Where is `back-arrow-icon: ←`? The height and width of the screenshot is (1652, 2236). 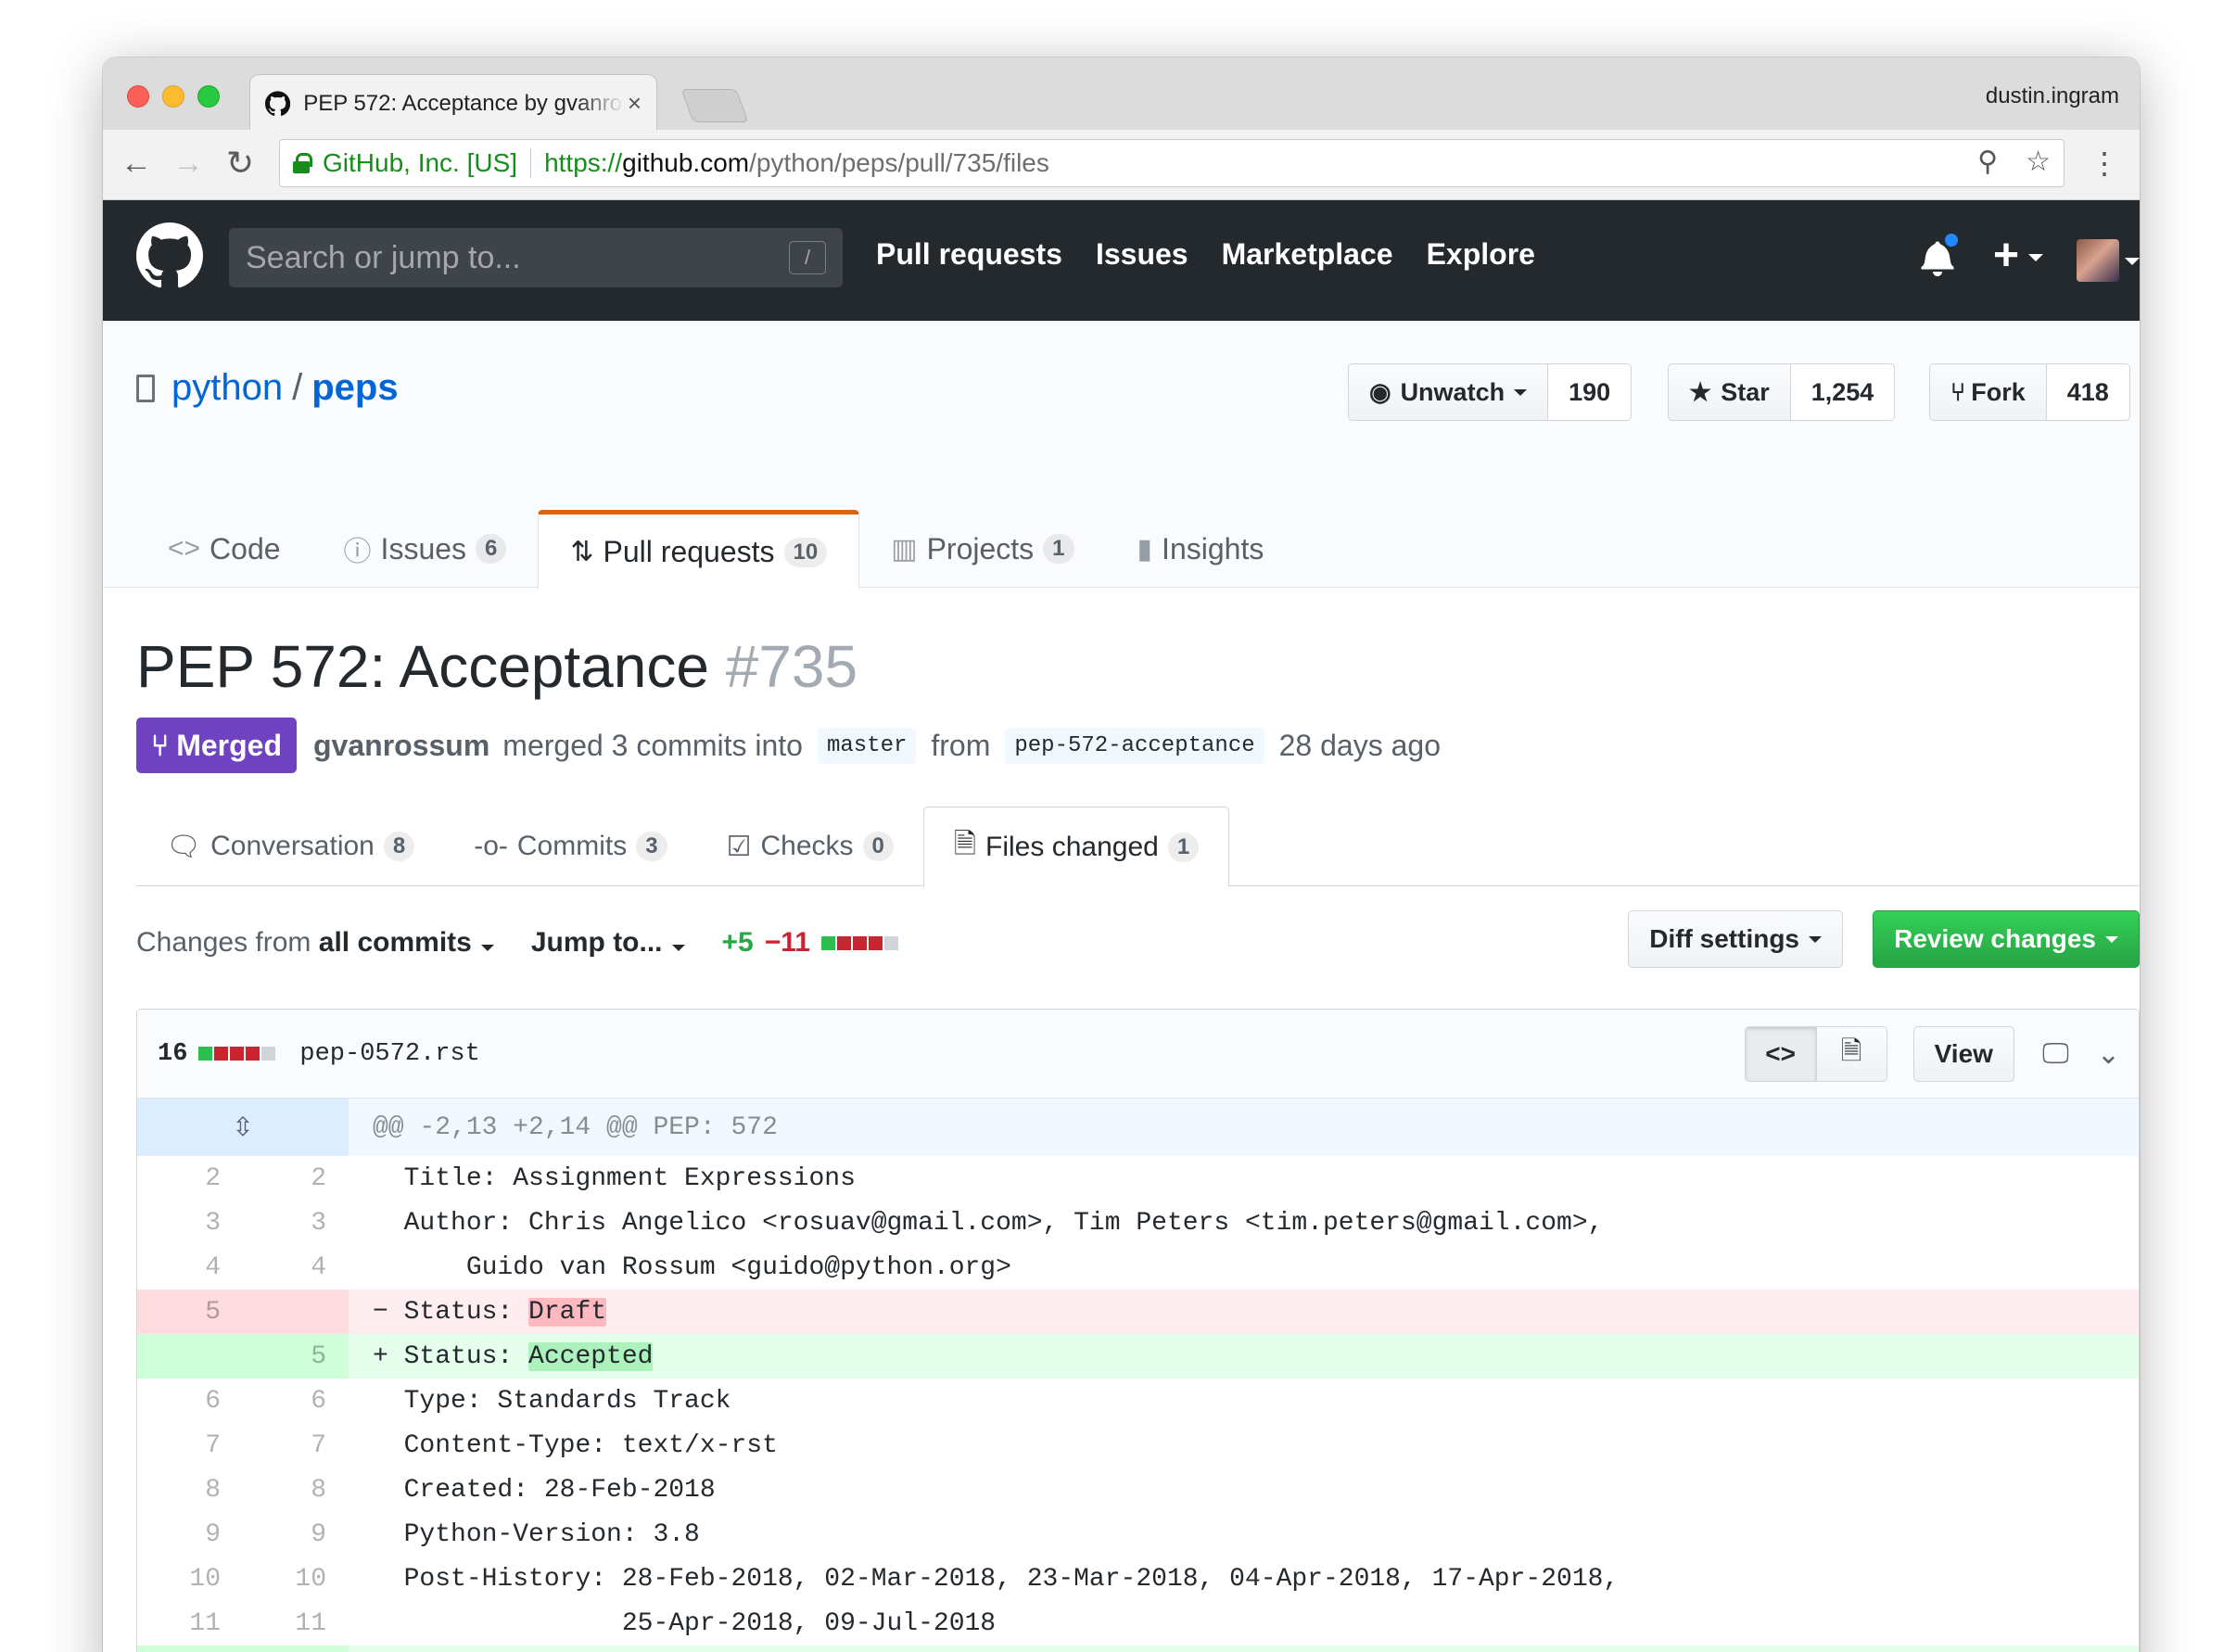 back-arrow-icon: ← is located at coordinates (136, 163).